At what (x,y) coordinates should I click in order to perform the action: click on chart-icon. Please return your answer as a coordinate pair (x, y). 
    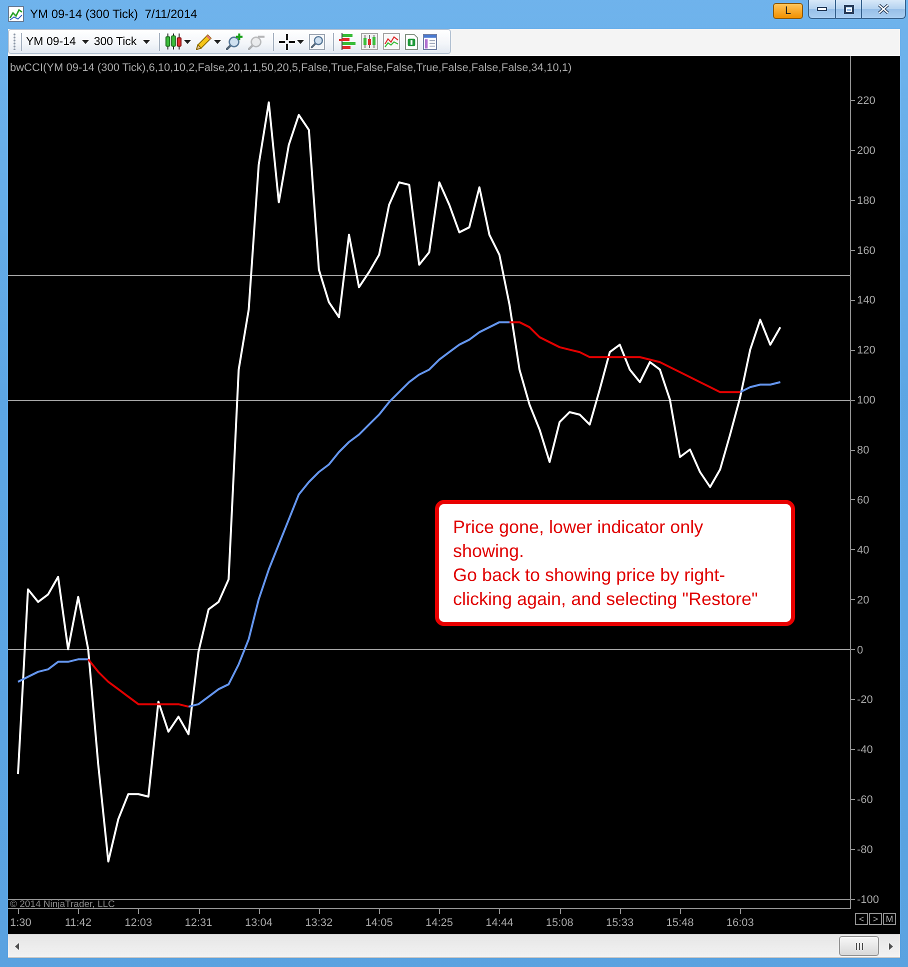
    Looking at the image, I should click on (16, 14).